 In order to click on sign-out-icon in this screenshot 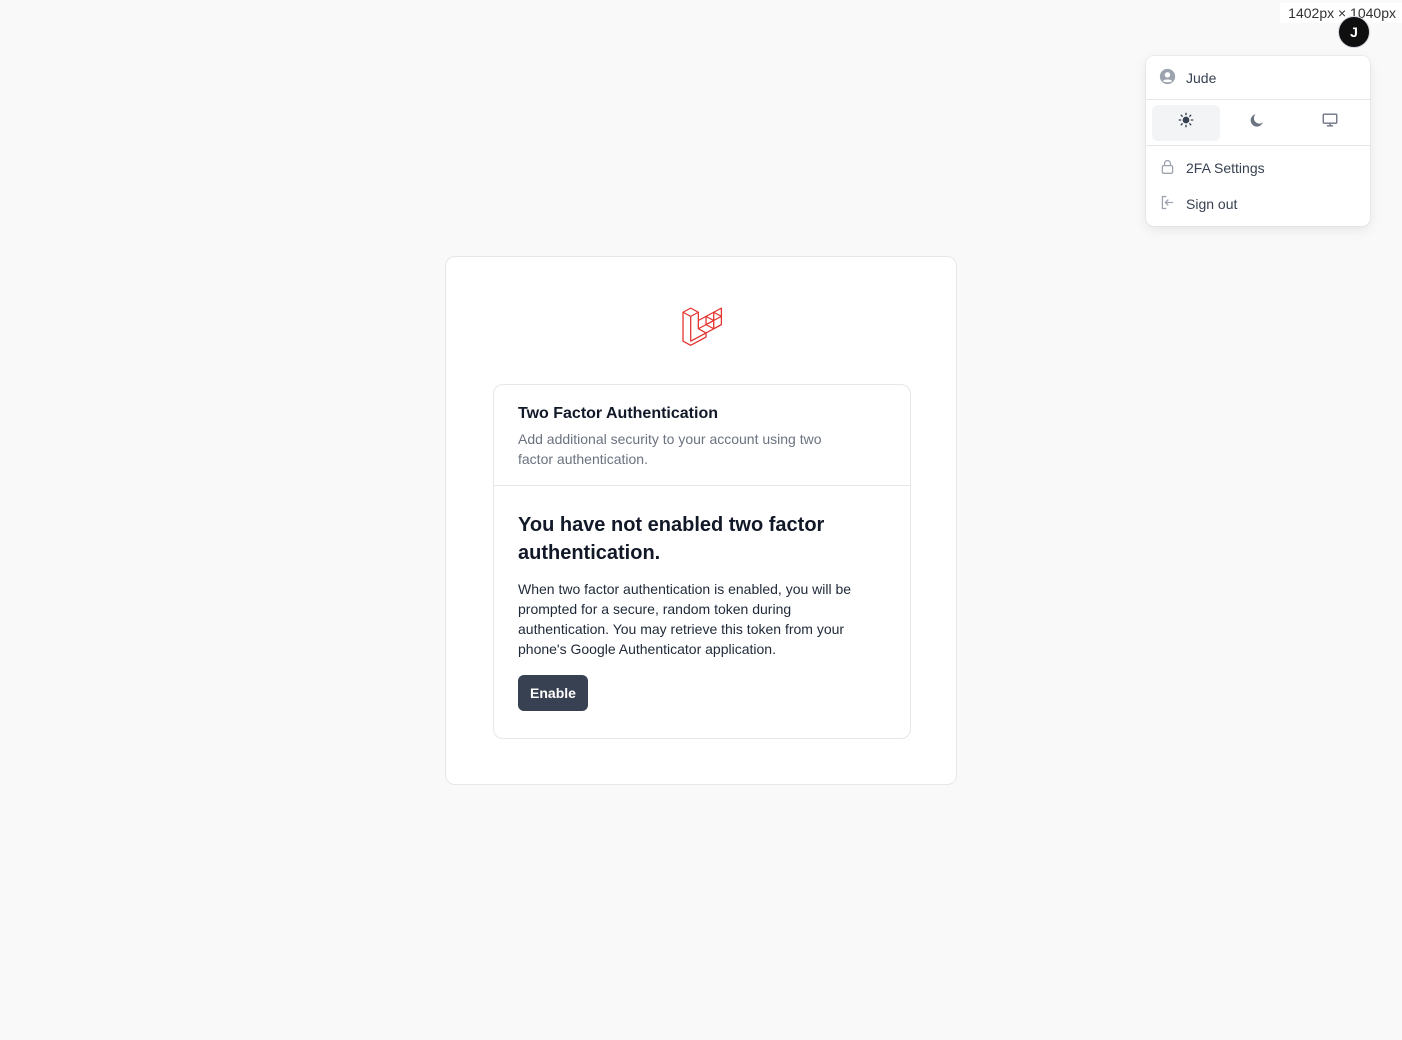, I will do `click(1172, 204)`.